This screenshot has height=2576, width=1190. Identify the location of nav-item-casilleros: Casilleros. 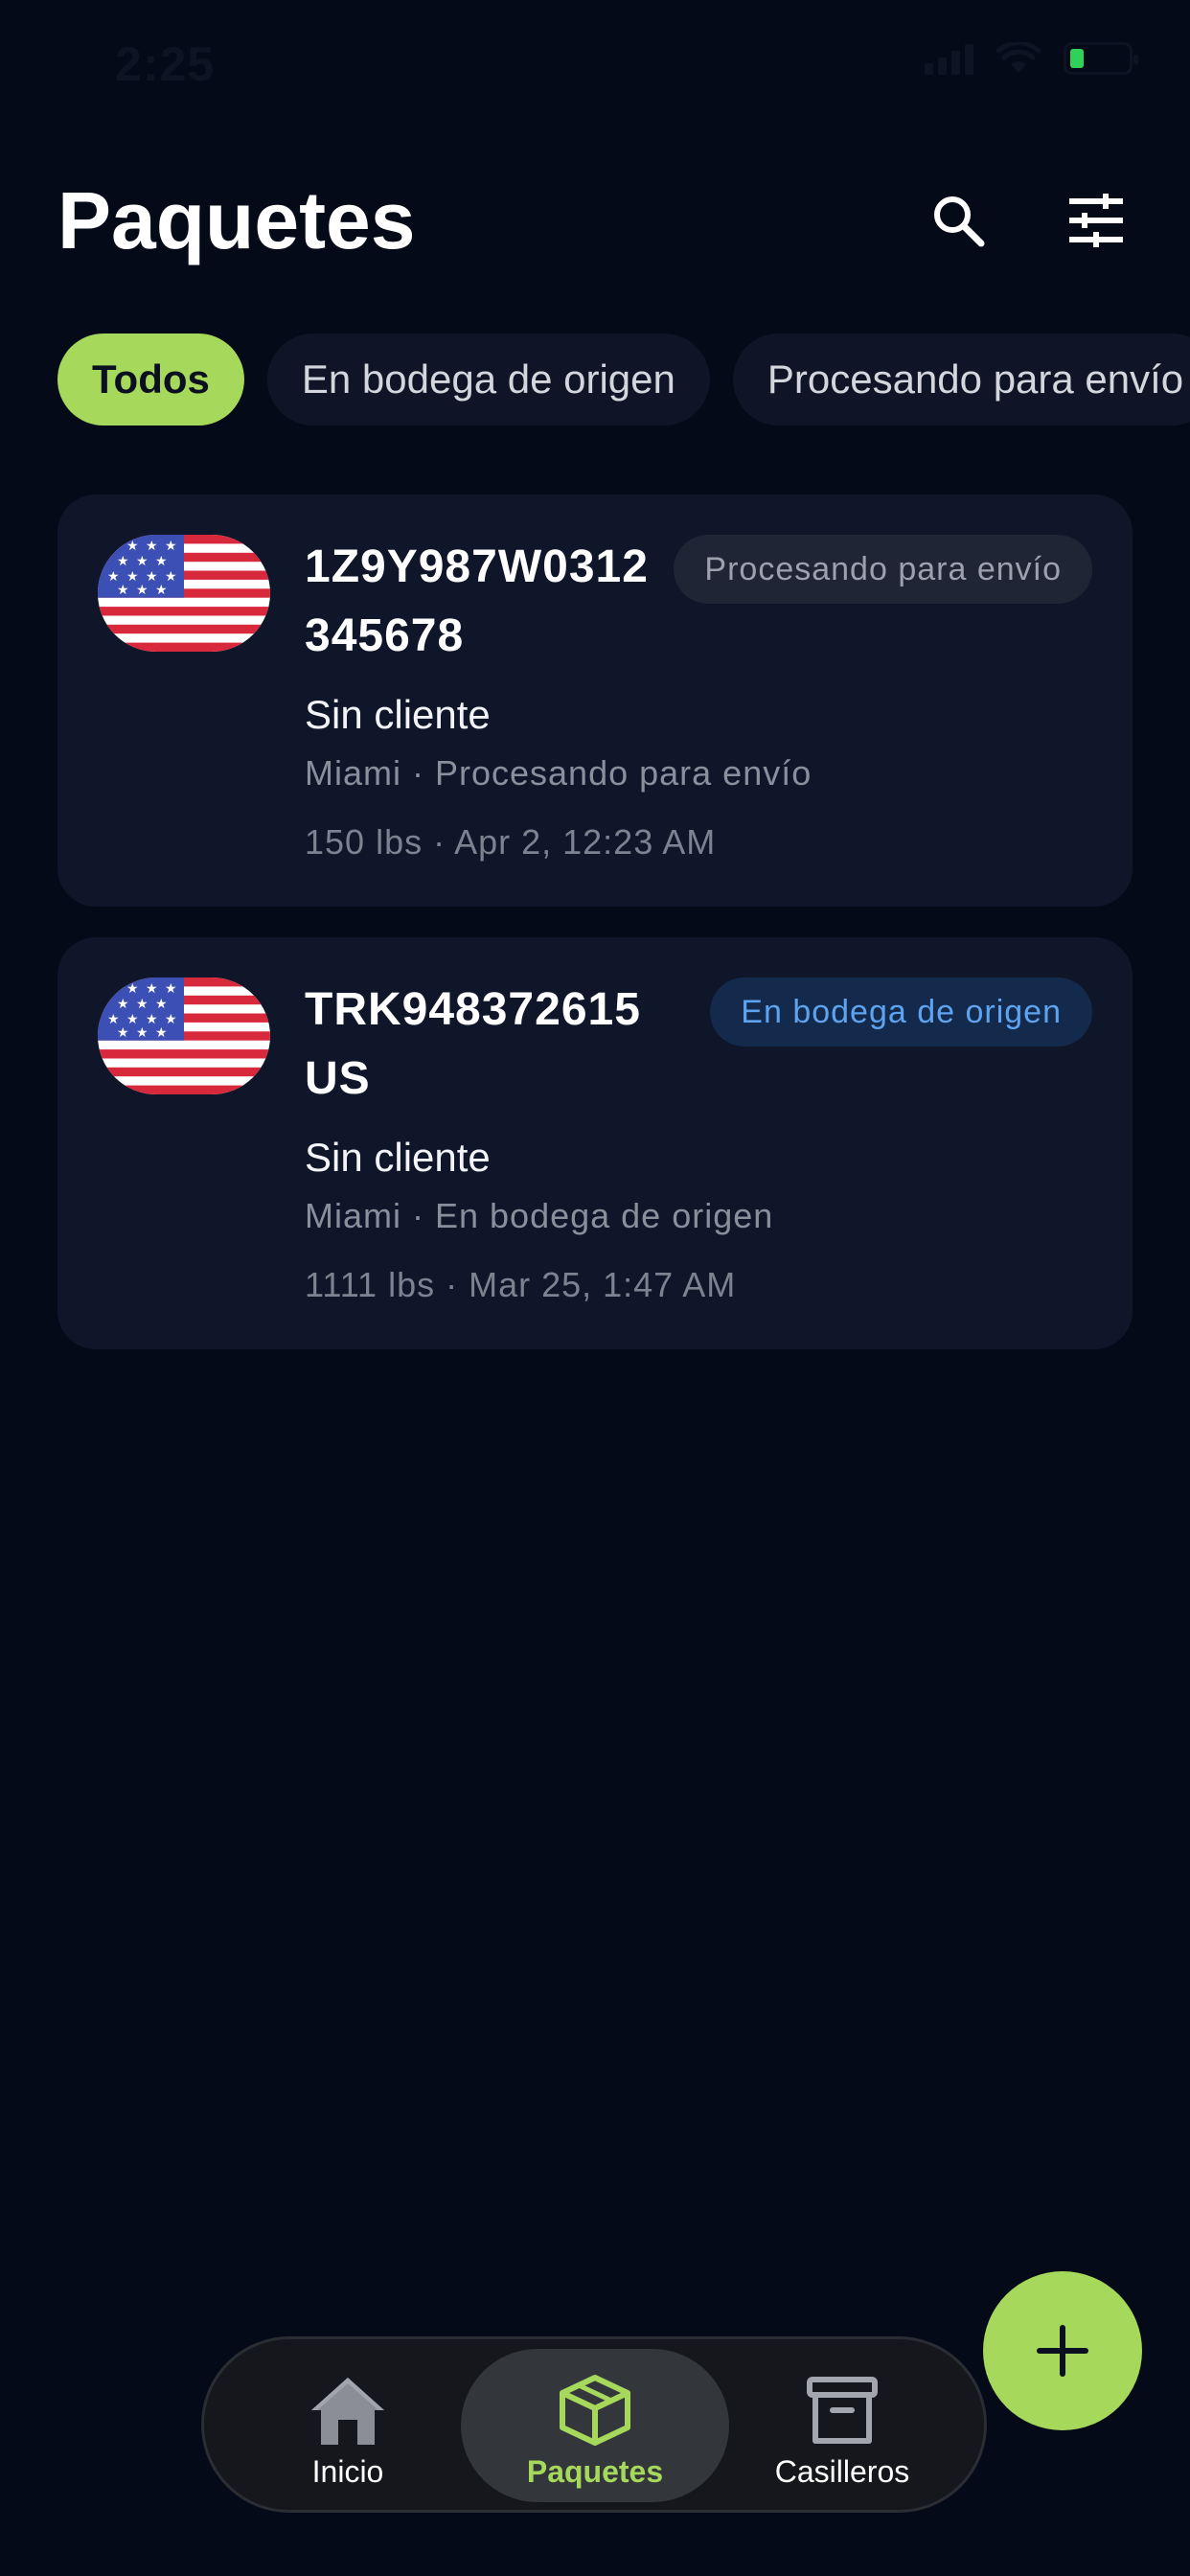
(842, 2425).